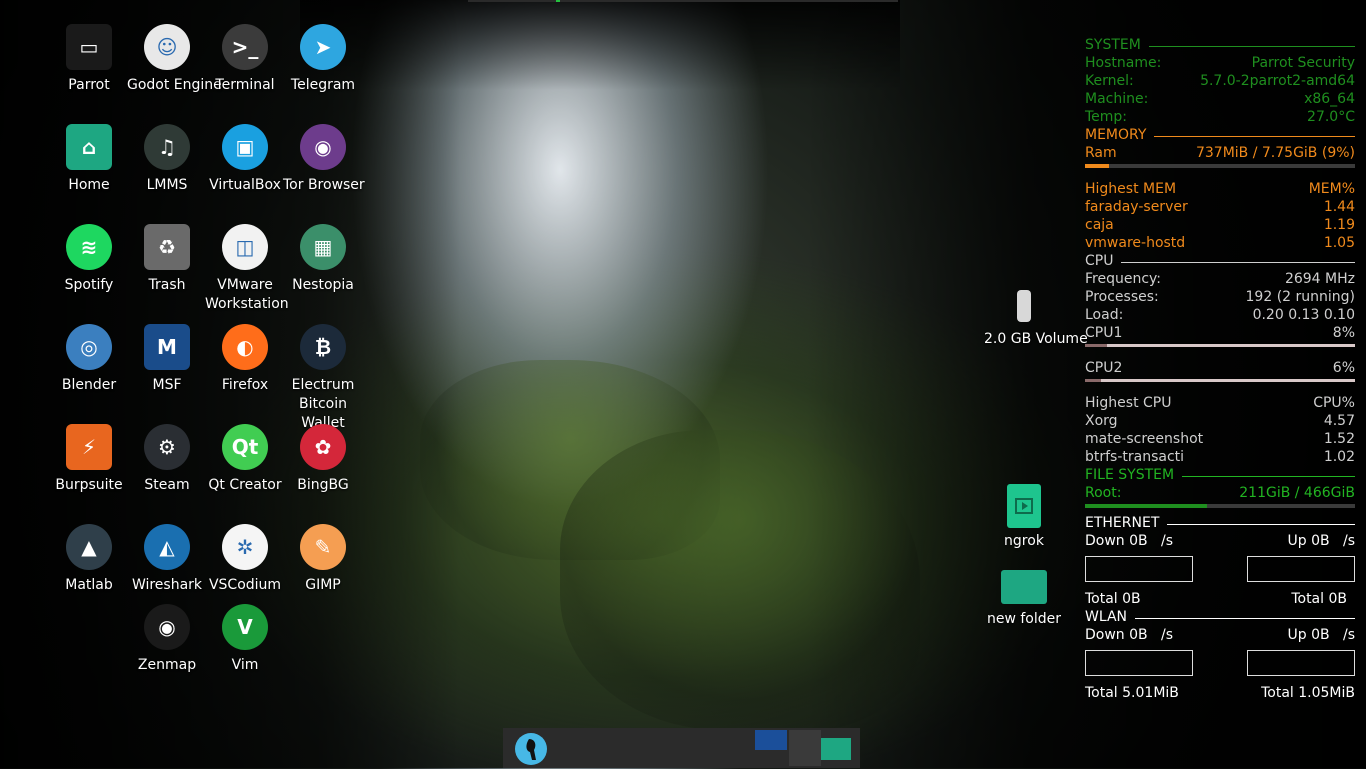  Describe the element at coordinates (1024, 506) in the screenshot. I see `video-file-icon` at that location.